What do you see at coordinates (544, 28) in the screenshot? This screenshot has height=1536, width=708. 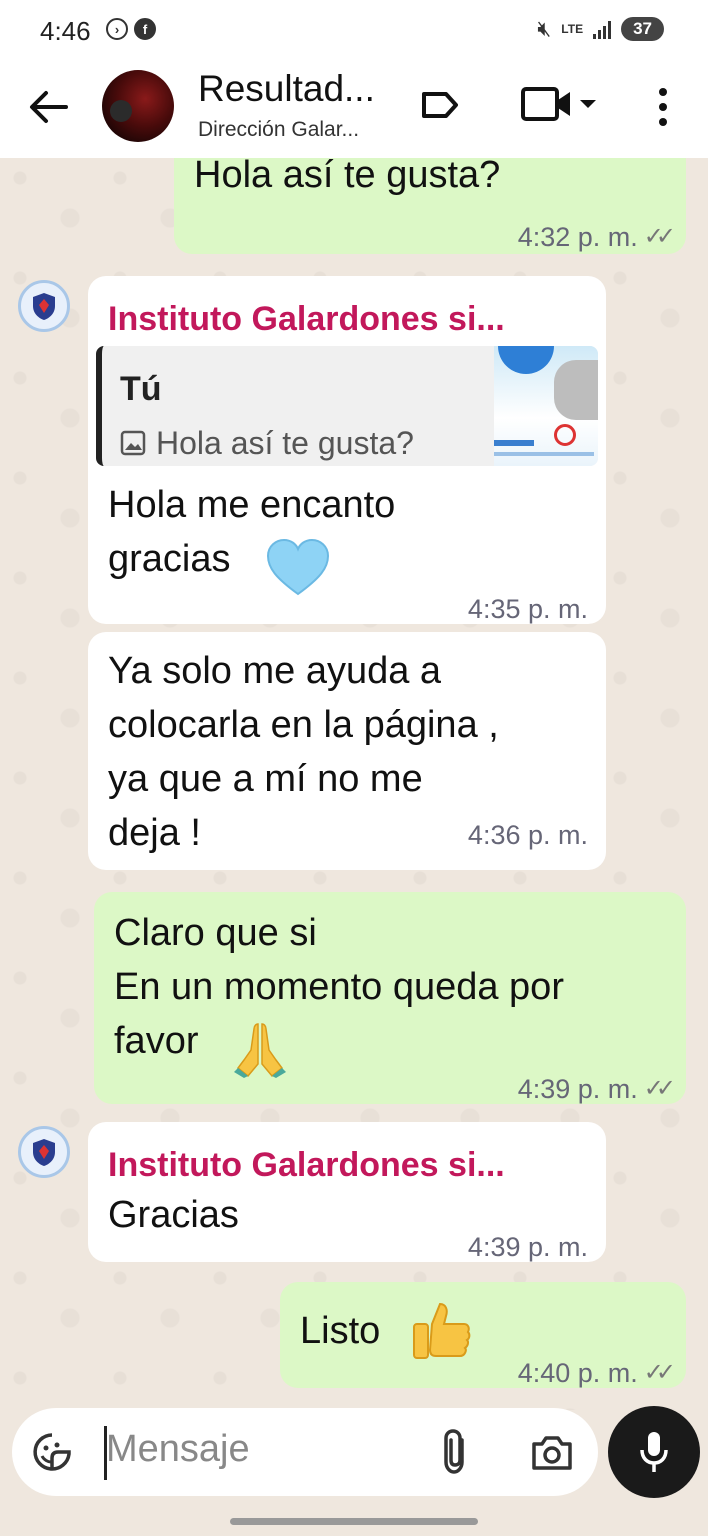 I see `mute-icon: 🔇︎` at bounding box center [544, 28].